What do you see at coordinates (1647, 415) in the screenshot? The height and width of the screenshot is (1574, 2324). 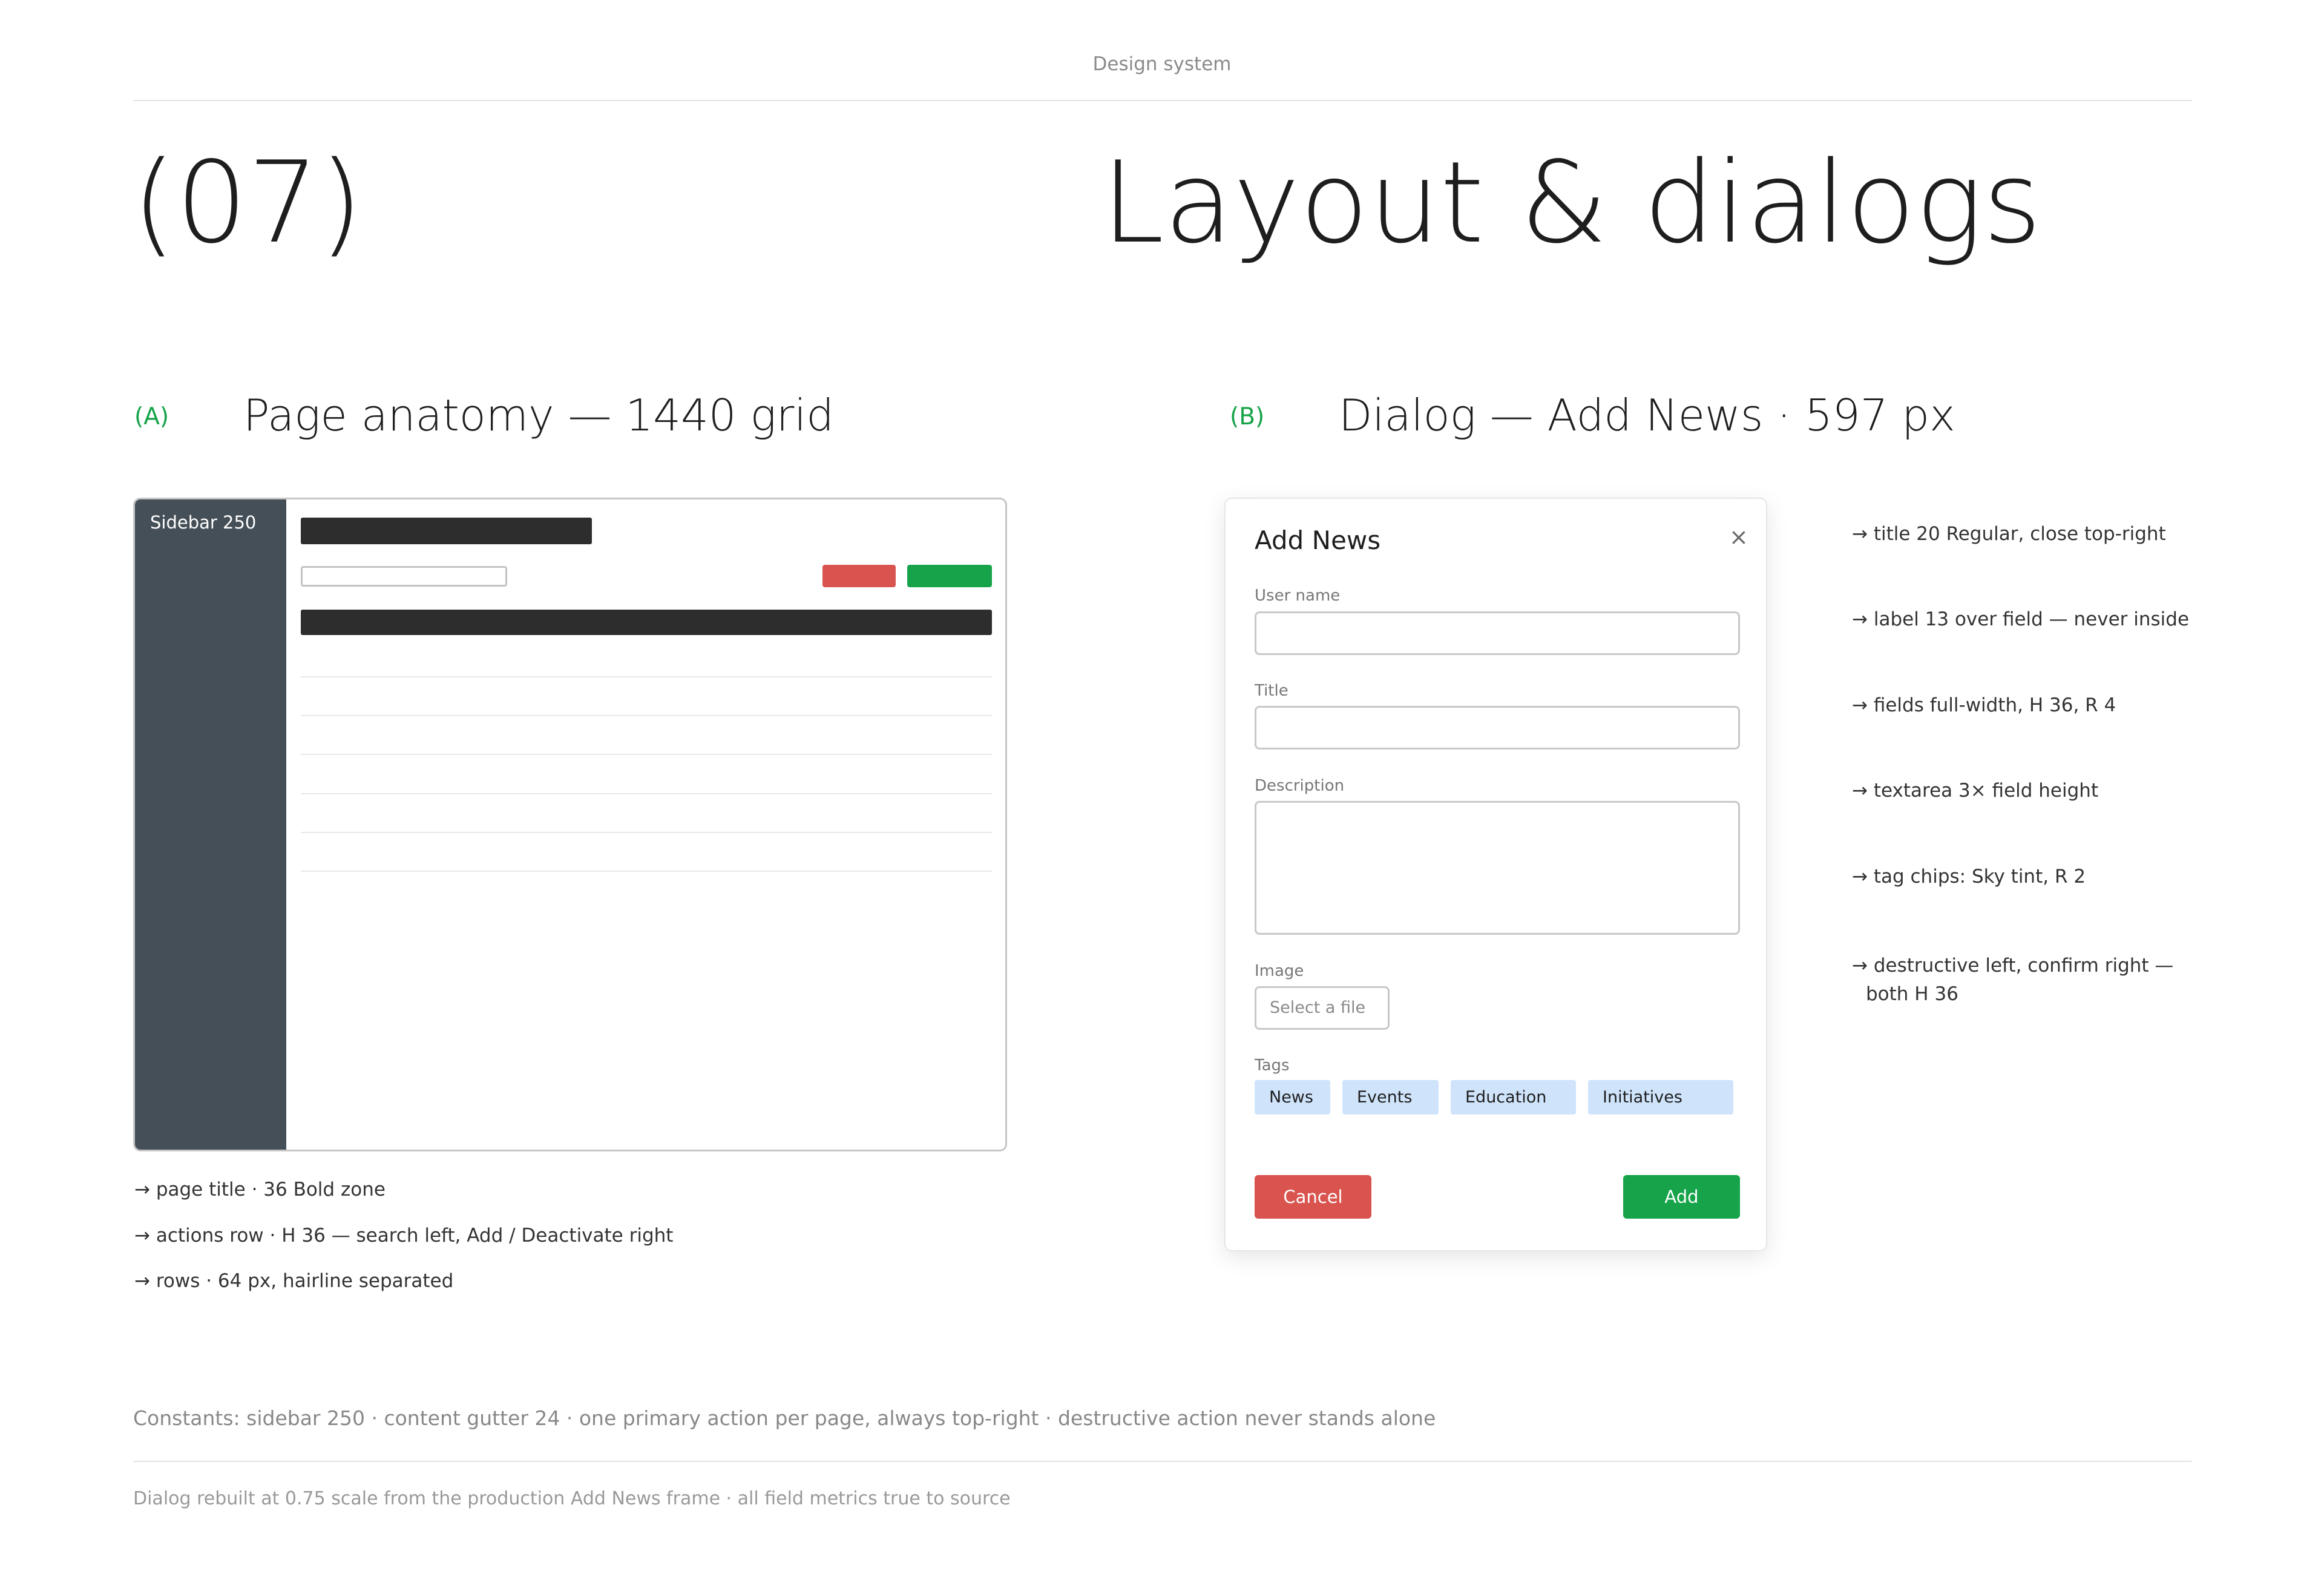 I see `section-b-title: Dialog — Add News · 597 px` at bounding box center [1647, 415].